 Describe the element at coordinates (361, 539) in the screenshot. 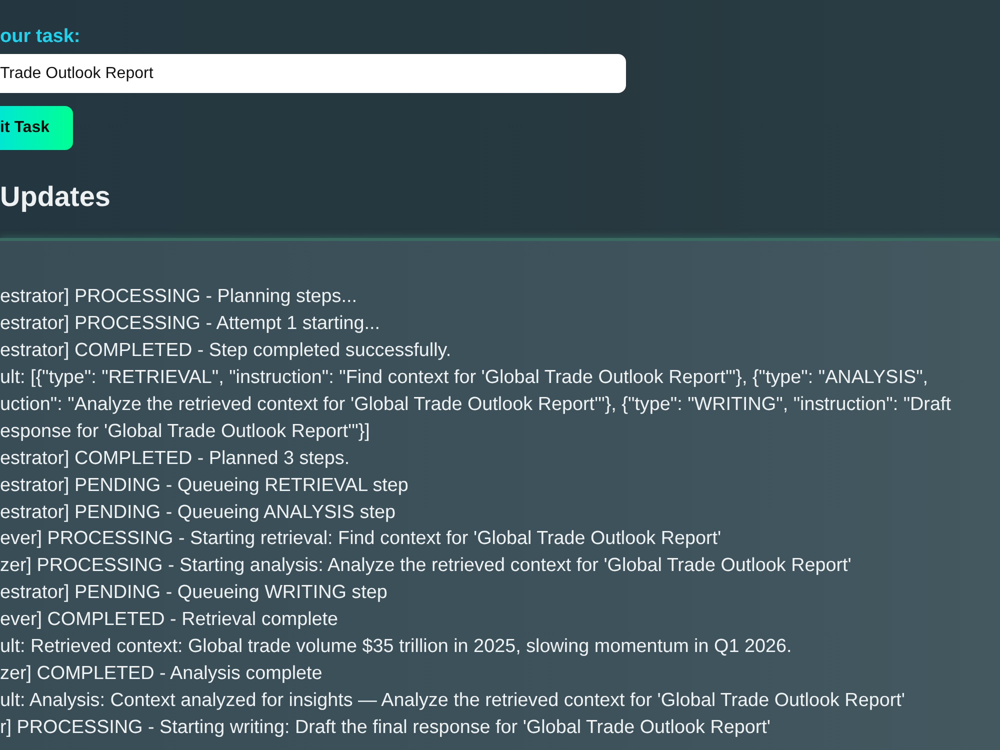

I see `log-line: ever] PROCESSING - Starting retrieval: Find context for 'Global Trade Outlook Report'` at that location.